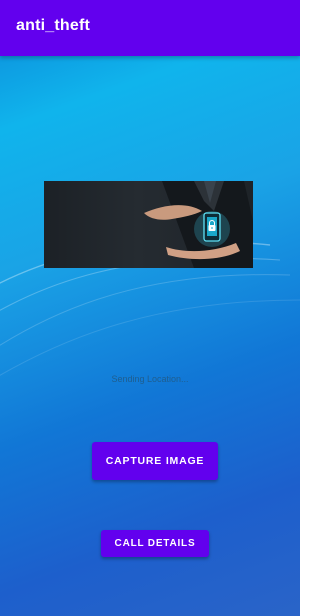 The height and width of the screenshot is (616, 320). What do you see at coordinates (155, 461) in the screenshot?
I see `capture-image-button: CAPTURE IMAGE` at bounding box center [155, 461].